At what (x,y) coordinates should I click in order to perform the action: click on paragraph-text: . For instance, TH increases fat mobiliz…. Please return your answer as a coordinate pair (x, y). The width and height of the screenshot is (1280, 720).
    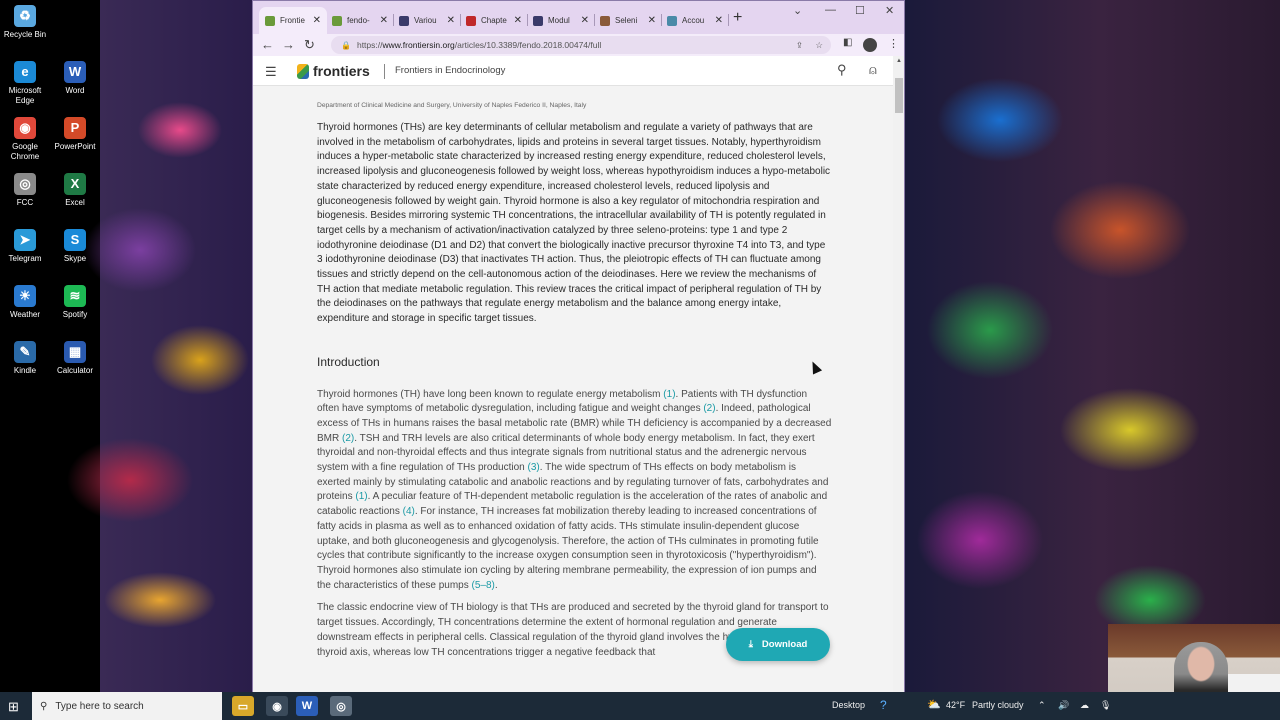
    Looking at the image, I should click on (568, 548).